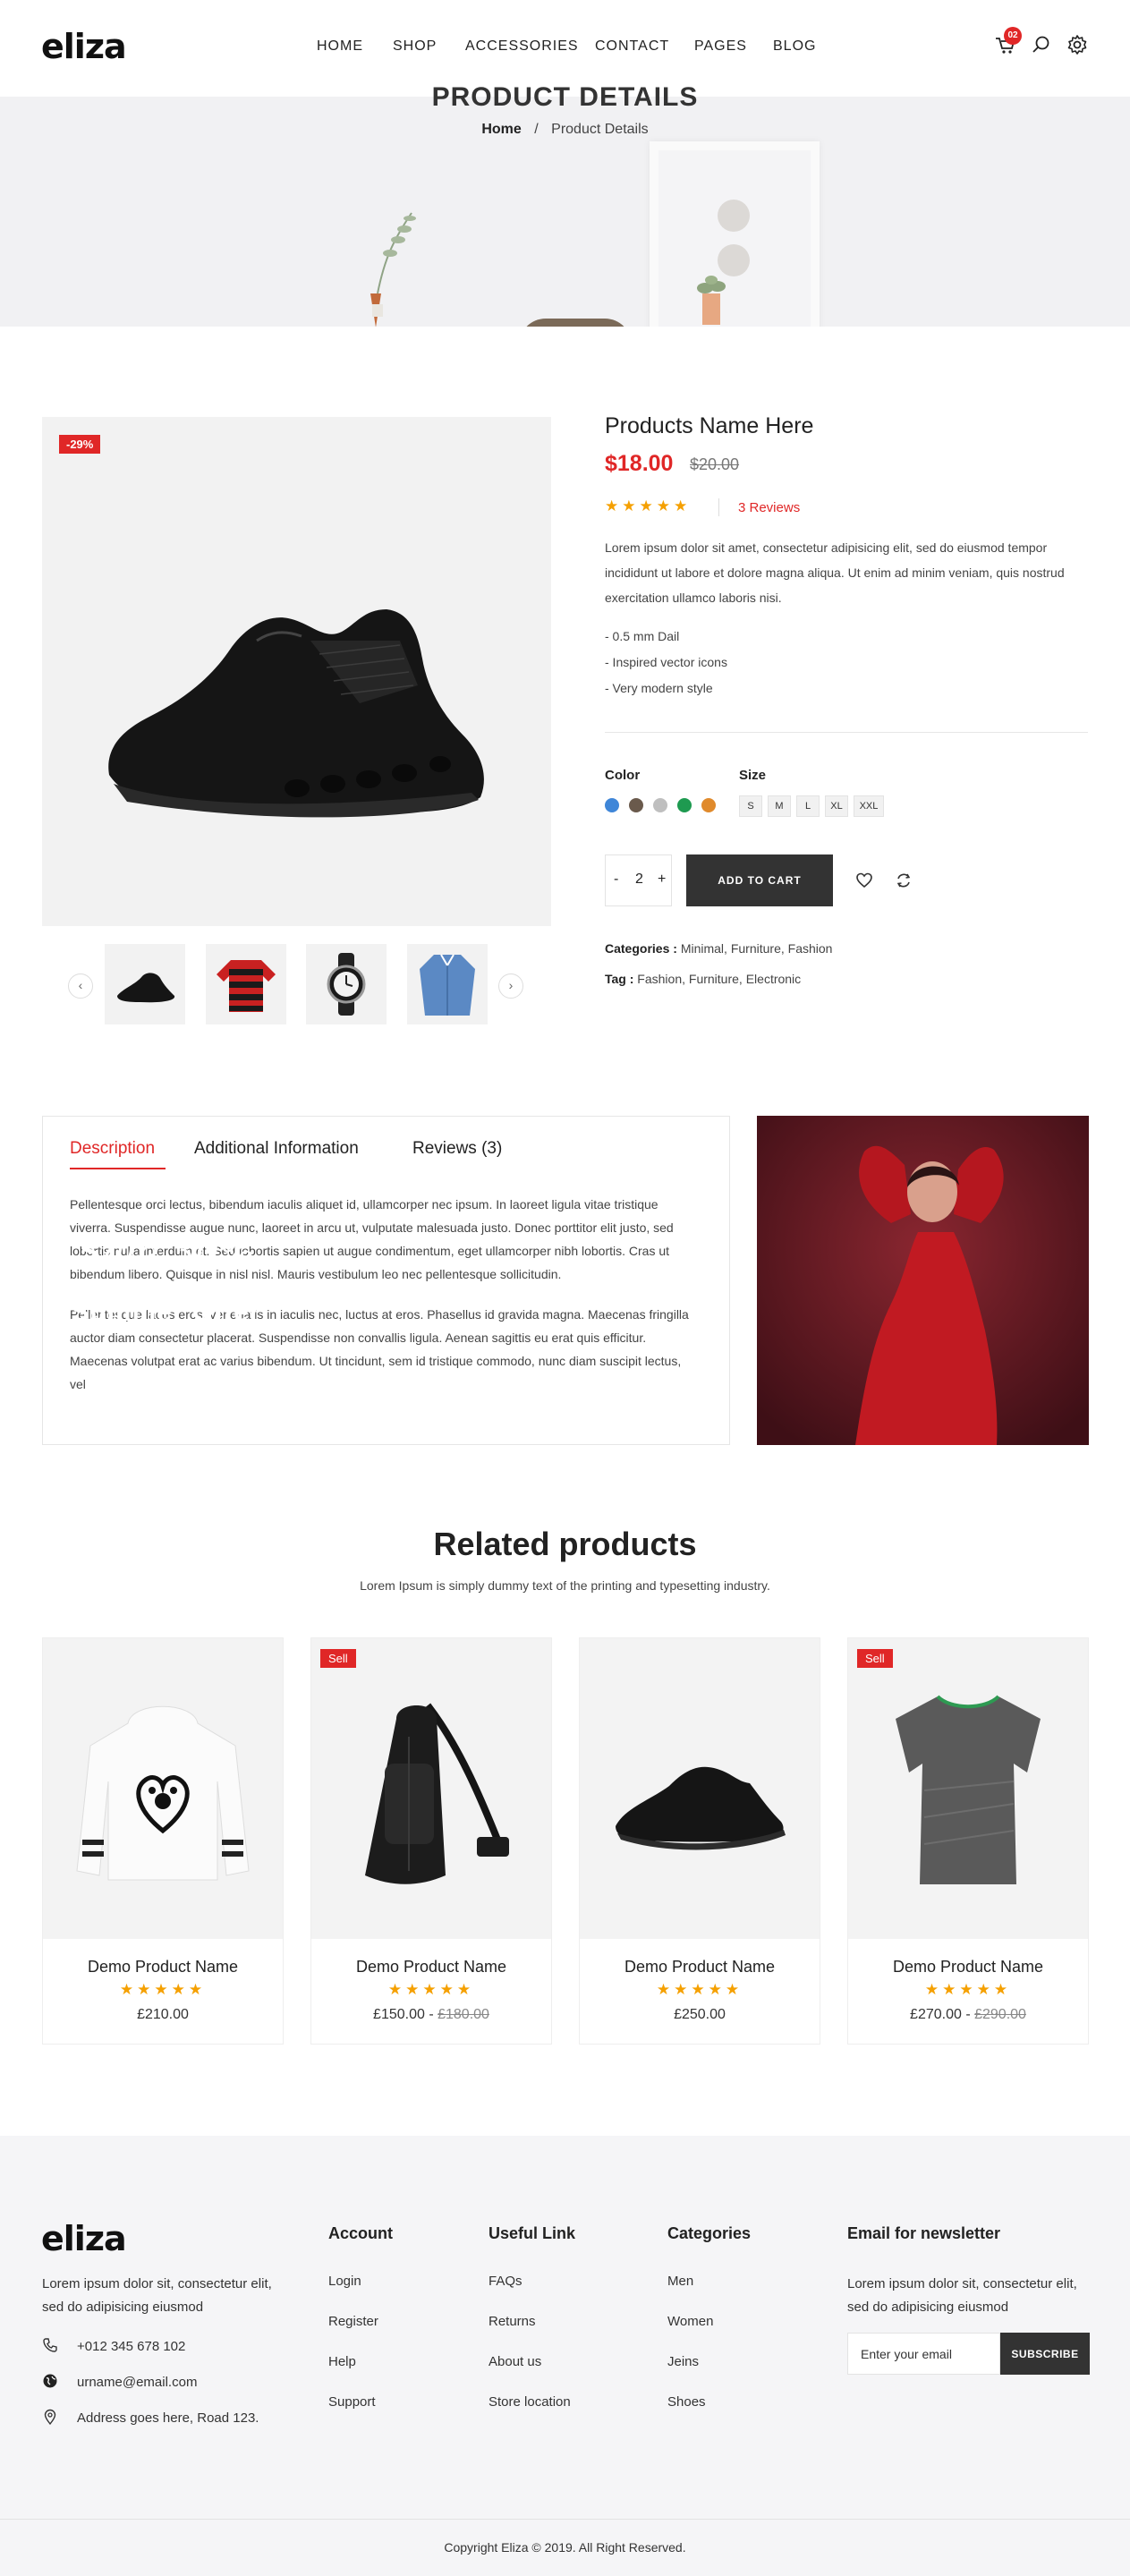  What do you see at coordinates (353, 2321) in the screenshot?
I see `footer-link-register: Register` at bounding box center [353, 2321].